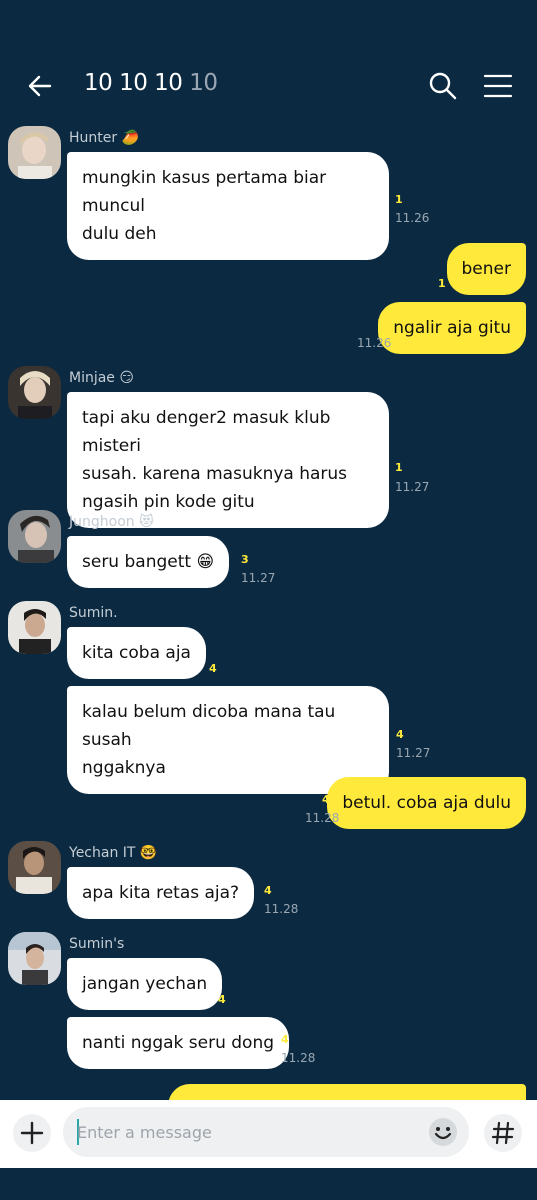 Image resolution: width=537 pixels, height=1200 pixels. I want to click on chat-header: 10 10 10 10, so click(268, 60).